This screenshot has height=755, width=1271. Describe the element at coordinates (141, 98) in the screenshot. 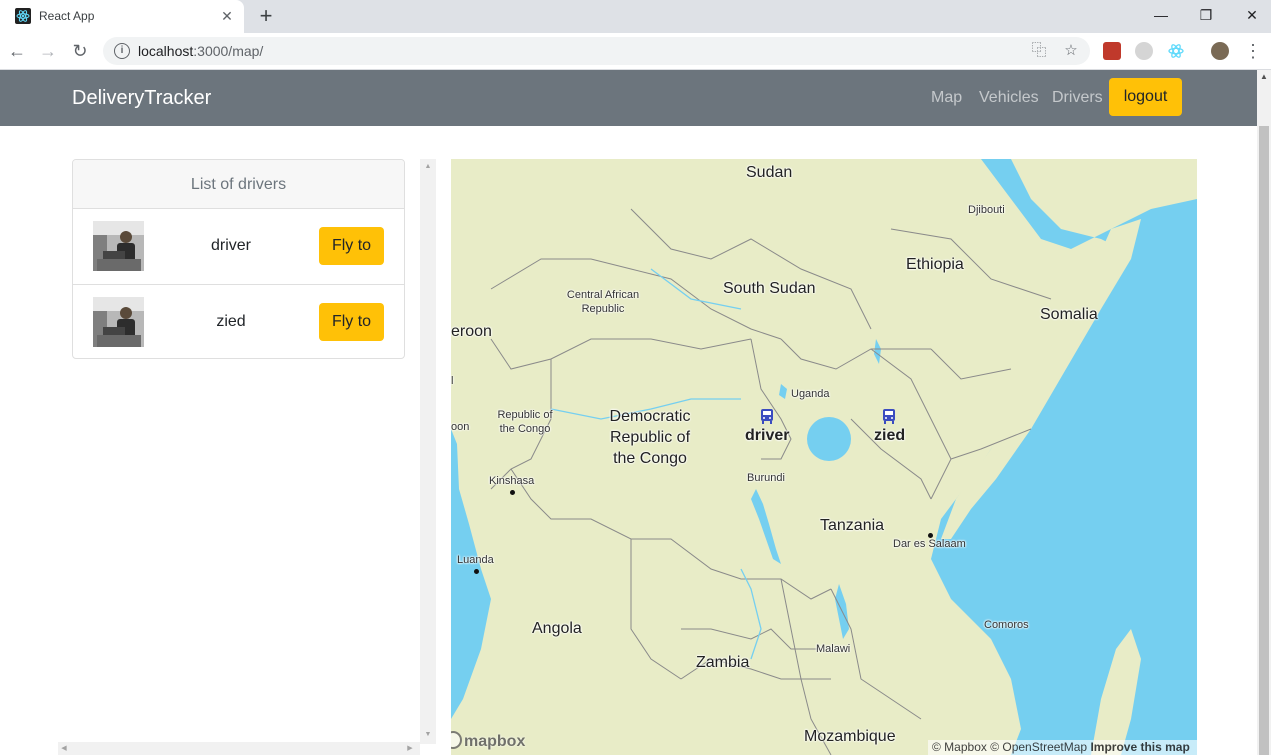

I see `brand-logo: DeliveryTracker` at that location.